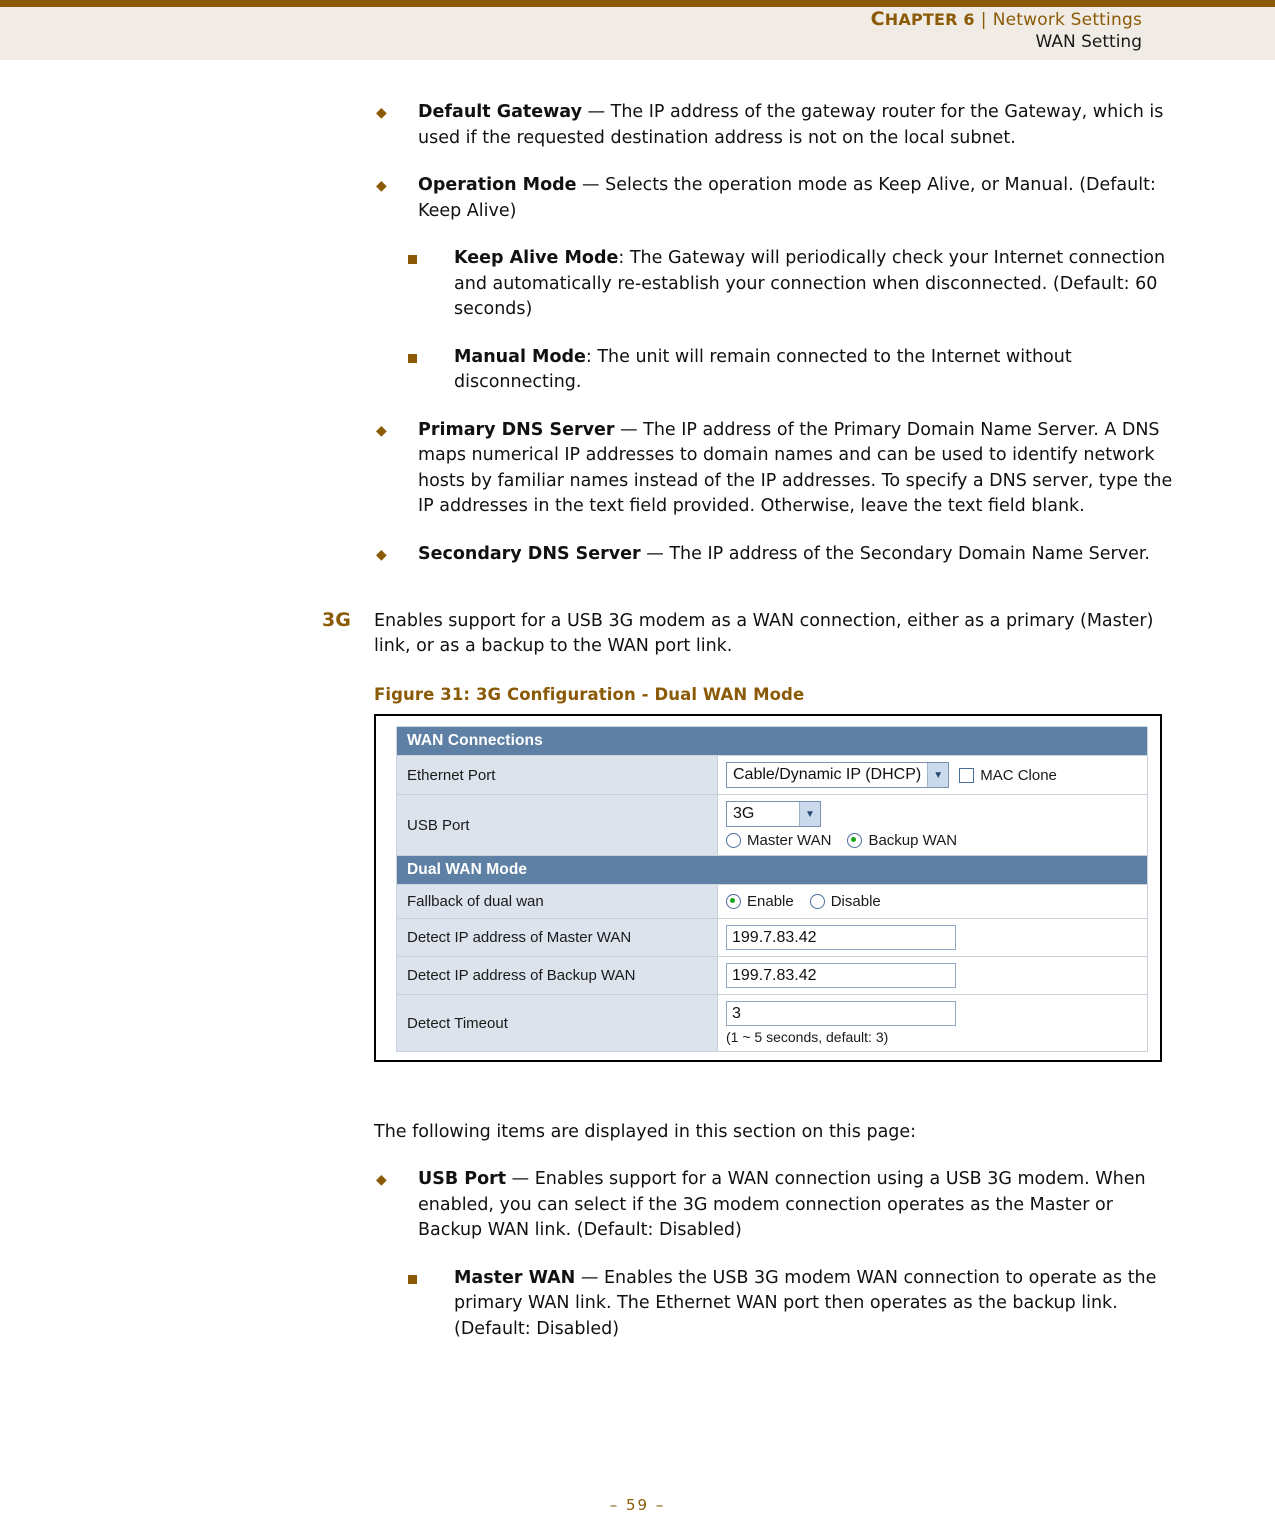 The height and width of the screenshot is (1532, 1275). Describe the element at coordinates (817, 901) in the screenshot. I see `fallback-disable-radio` at that location.